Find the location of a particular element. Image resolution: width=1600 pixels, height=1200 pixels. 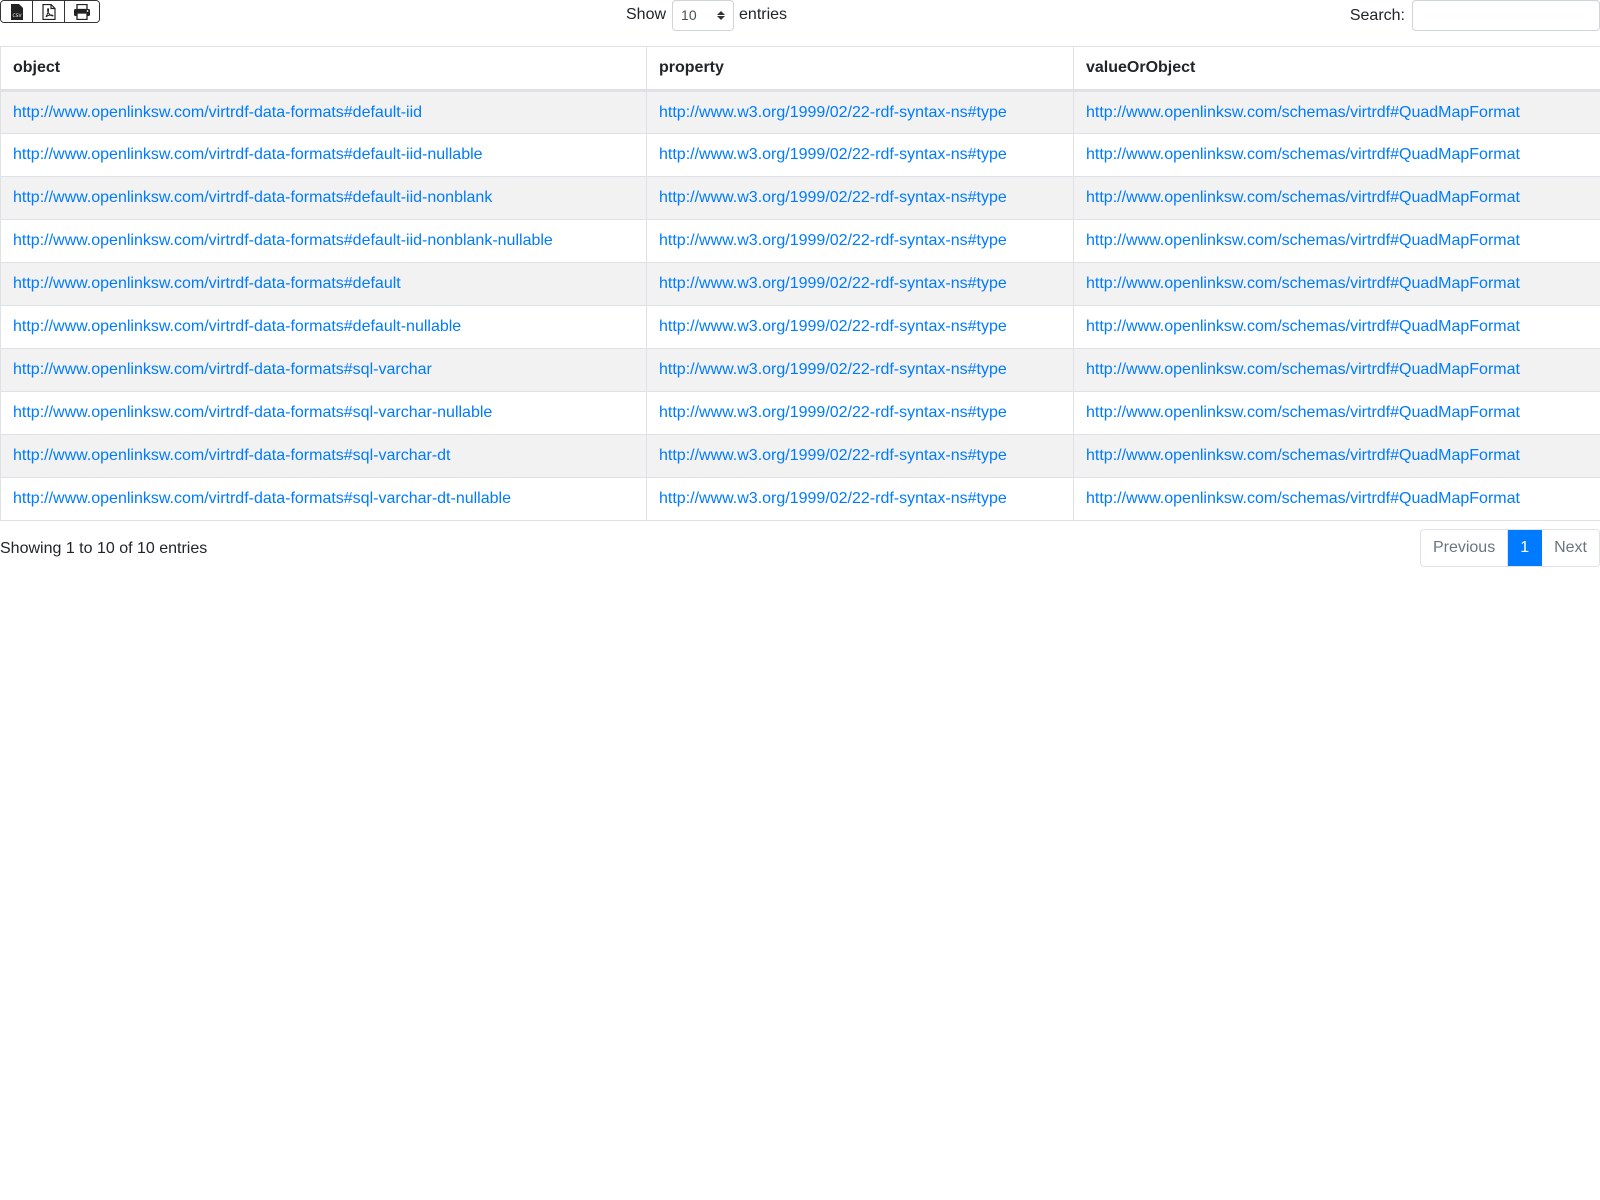

entries-info: Showing 1 to 10 of 10 entries is located at coordinates (104, 548).